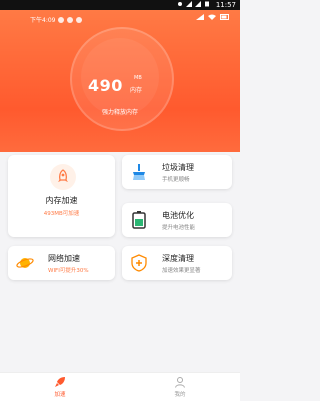 The image size is (320, 401). Describe the element at coordinates (119, 112) in the screenshot. I see `memory-subtitle: 强力释放内存` at that location.